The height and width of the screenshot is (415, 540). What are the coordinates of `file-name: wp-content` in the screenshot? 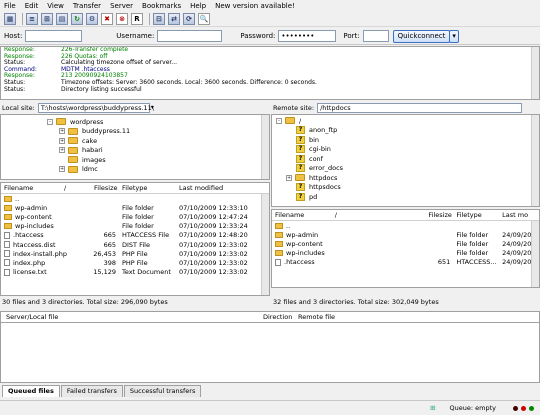 It's located at (346, 244).